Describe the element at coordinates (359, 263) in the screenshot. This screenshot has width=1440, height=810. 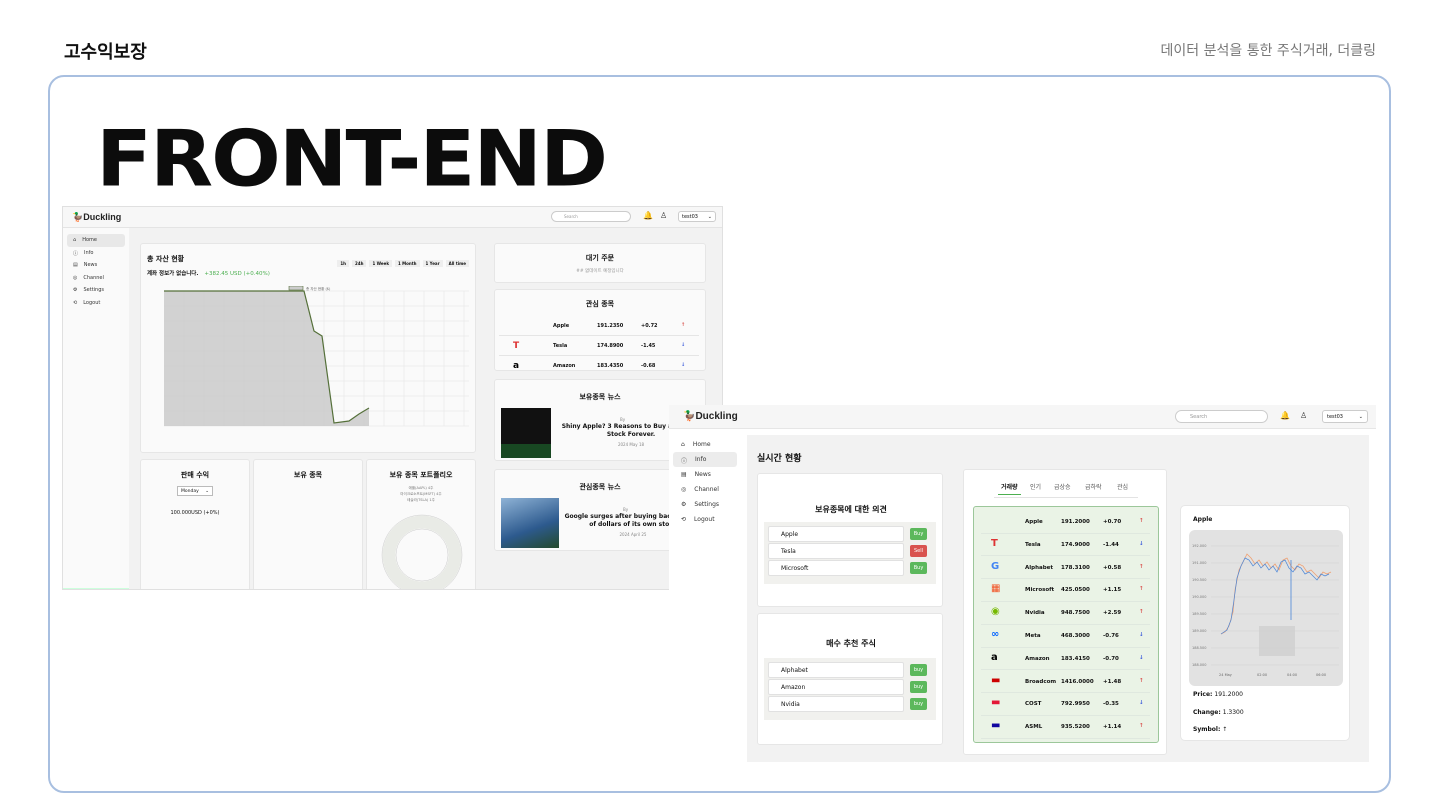
I see `range-tab: 24h` at that location.